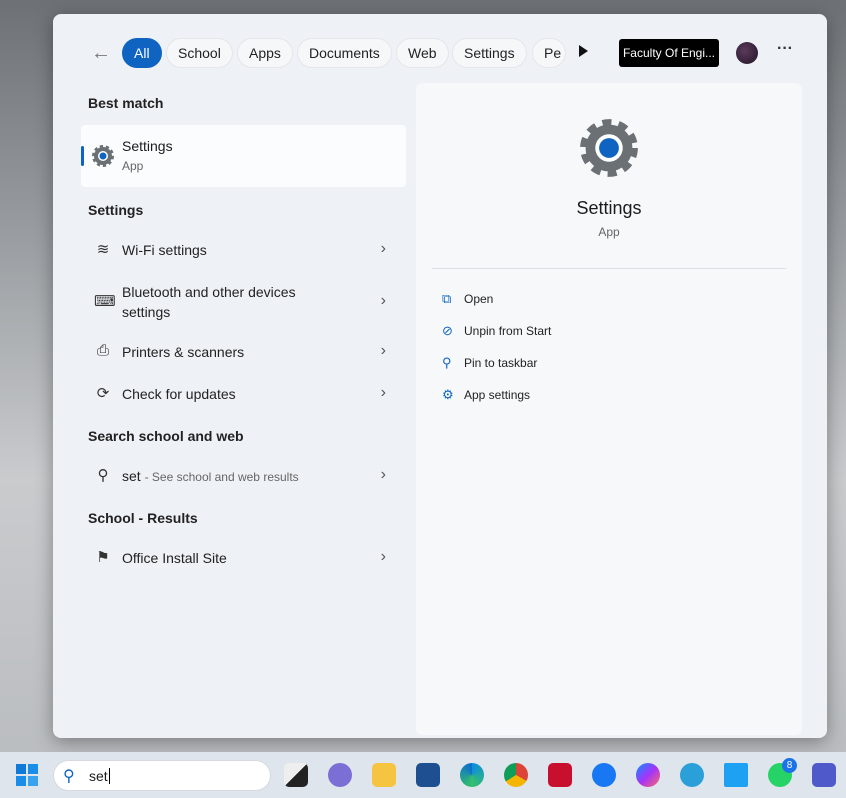 Image resolution: width=846 pixels, height=798 pixels. I want to click on filter-all: All, so click(142, 53).